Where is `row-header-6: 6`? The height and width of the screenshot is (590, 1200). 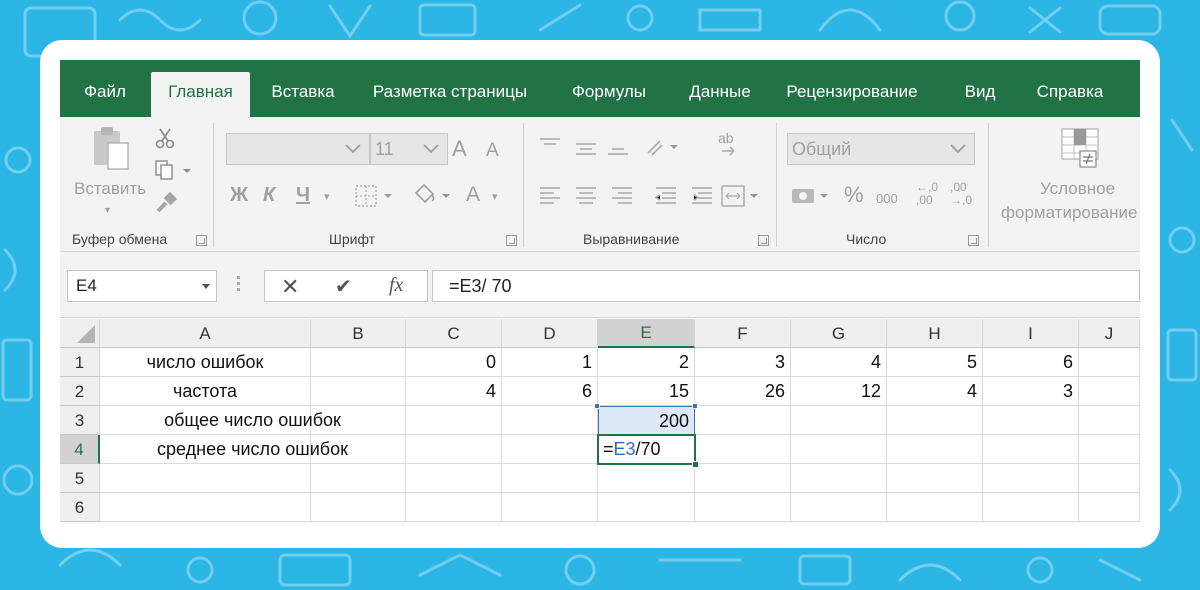 row-header-6: 6 is located at coordinates (80, 507).